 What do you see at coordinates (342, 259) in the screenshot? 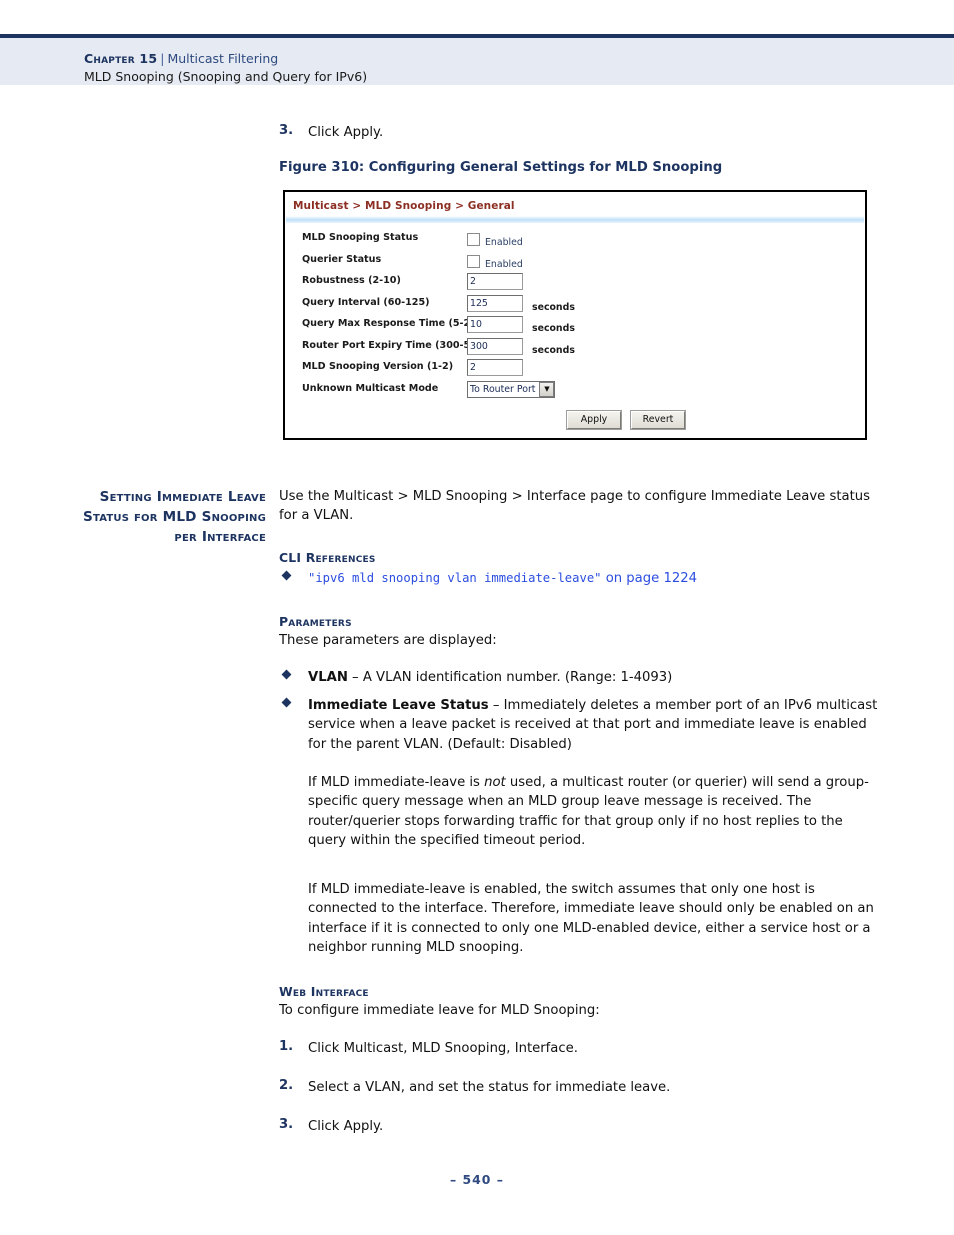
I see `field-label: Querier Status` at bounding box center [342, 259].